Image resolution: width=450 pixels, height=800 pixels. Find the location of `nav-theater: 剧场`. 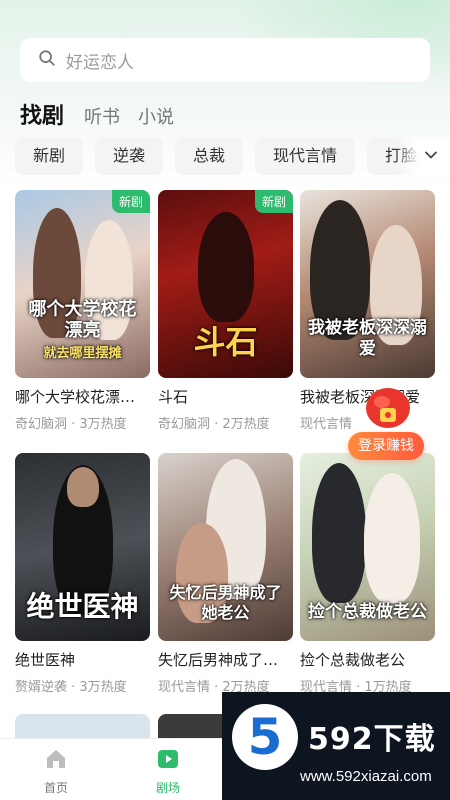

nav-theater: 剧场 is located at coordinates (168, 769).